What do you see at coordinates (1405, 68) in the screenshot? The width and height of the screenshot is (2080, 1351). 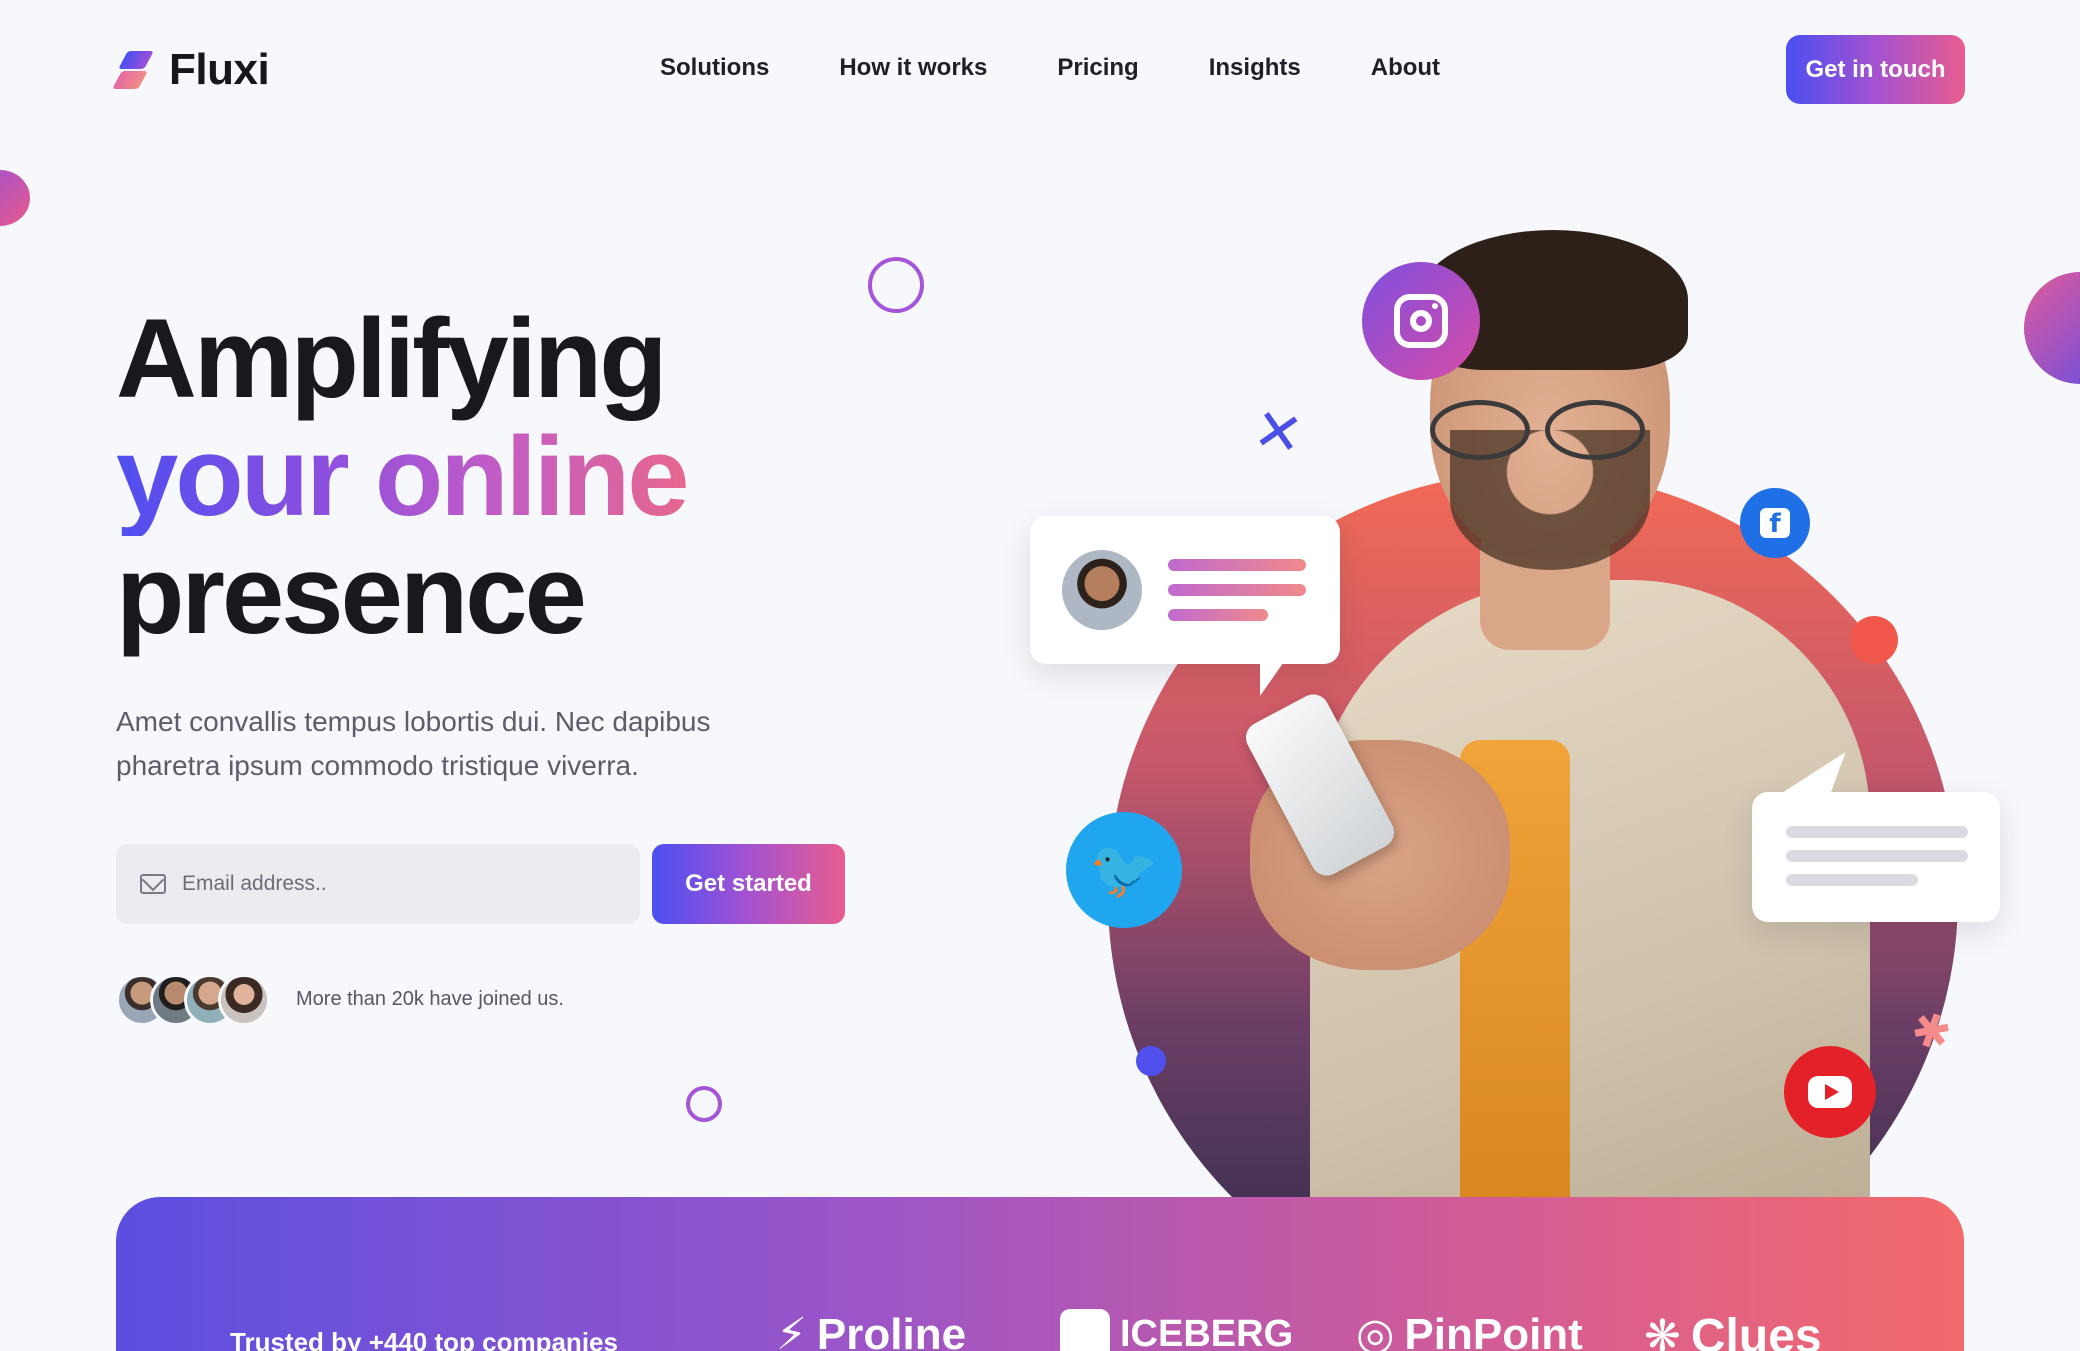 I see `nav-item-about: About` at bounding box center [1405, 68].